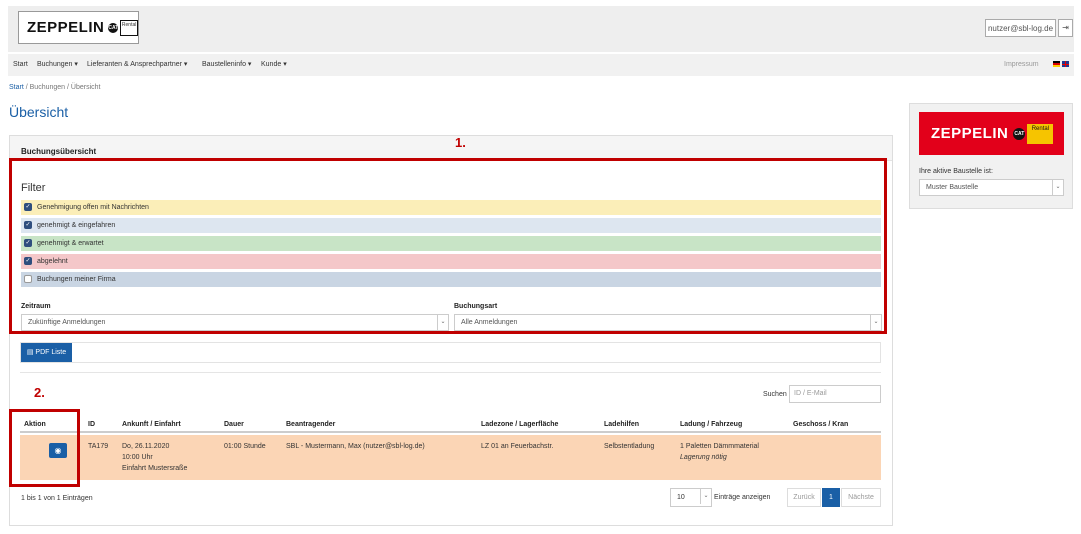 This screenshot has width=1081, height=534. I want to click on arrival-date: Do, 26.11.2020, so click(146, 446).